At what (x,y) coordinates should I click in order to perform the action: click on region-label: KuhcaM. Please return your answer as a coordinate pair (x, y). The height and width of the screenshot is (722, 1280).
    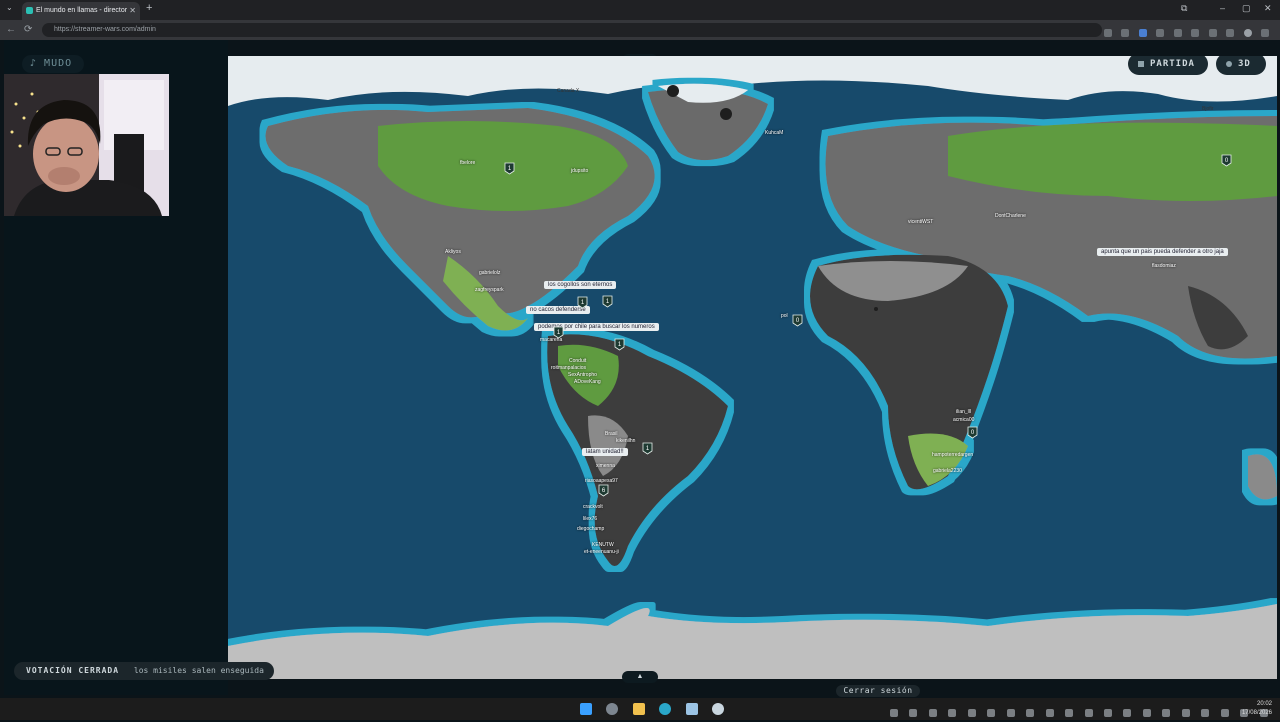
    Looking at the image, I should click on (774, 133).